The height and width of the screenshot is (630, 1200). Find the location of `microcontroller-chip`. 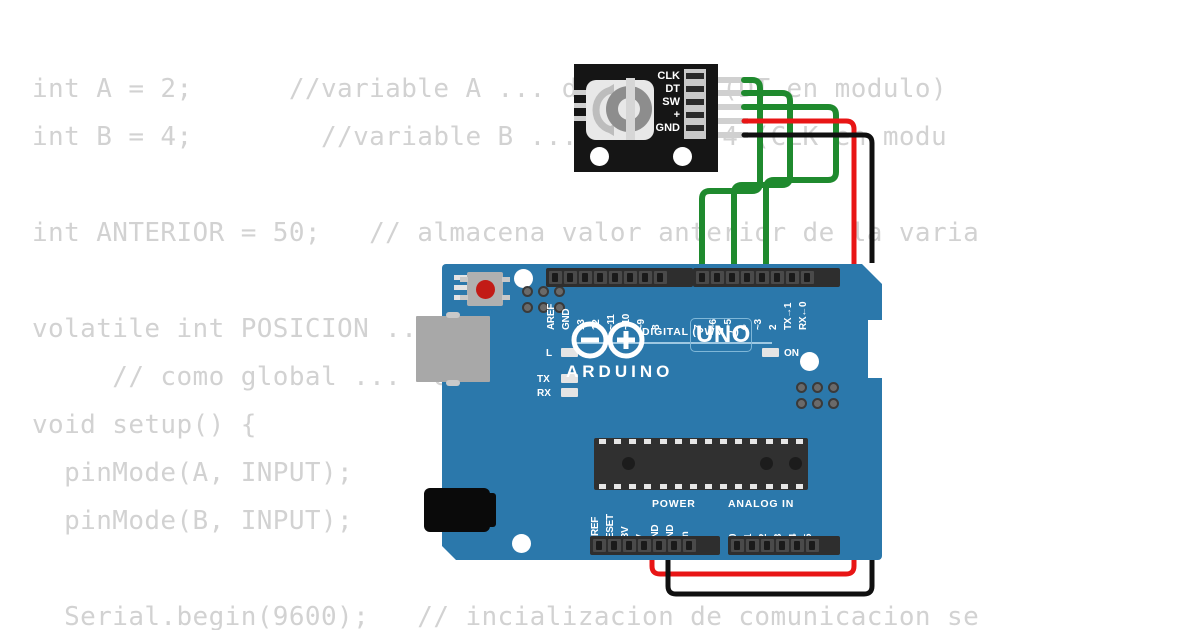

microcontroller-chip is located at coordinates (701, 464).